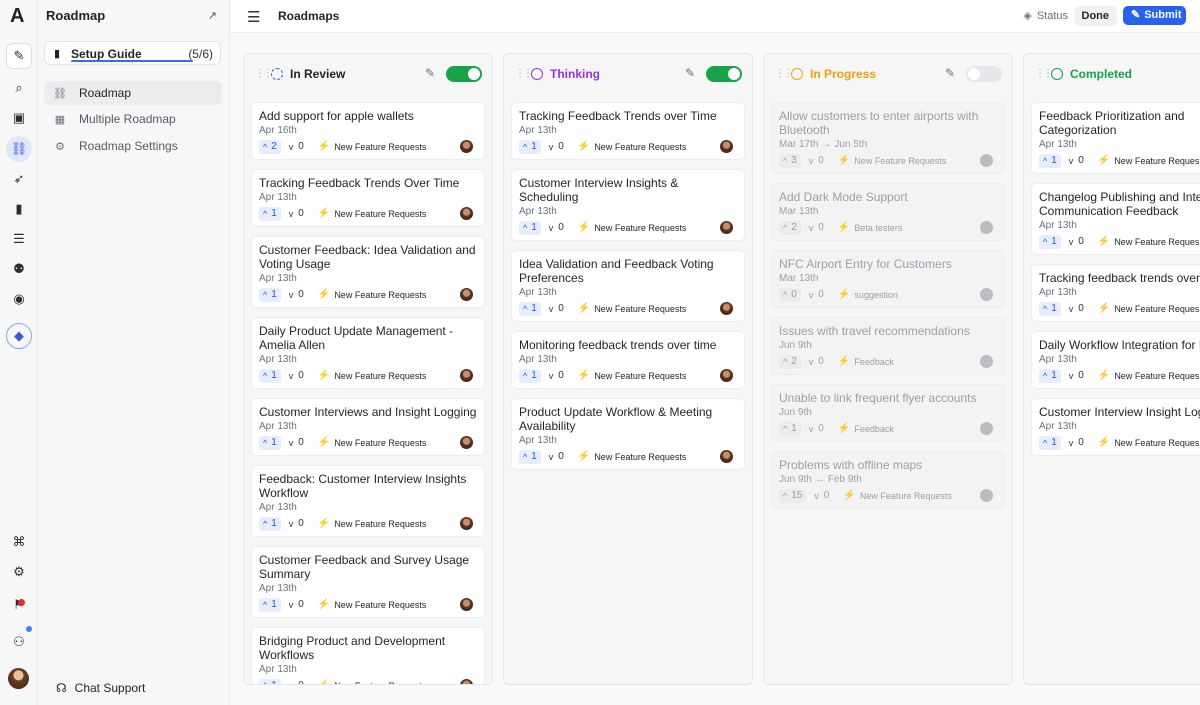 Image resolution: width=1200 pixels, height=705 pixels. What do you see at coordinates (132, 53) in the screenshot?
I see `setup-guide: ▮ Setup Guide (5/6)` at bounding box center [132, 53].